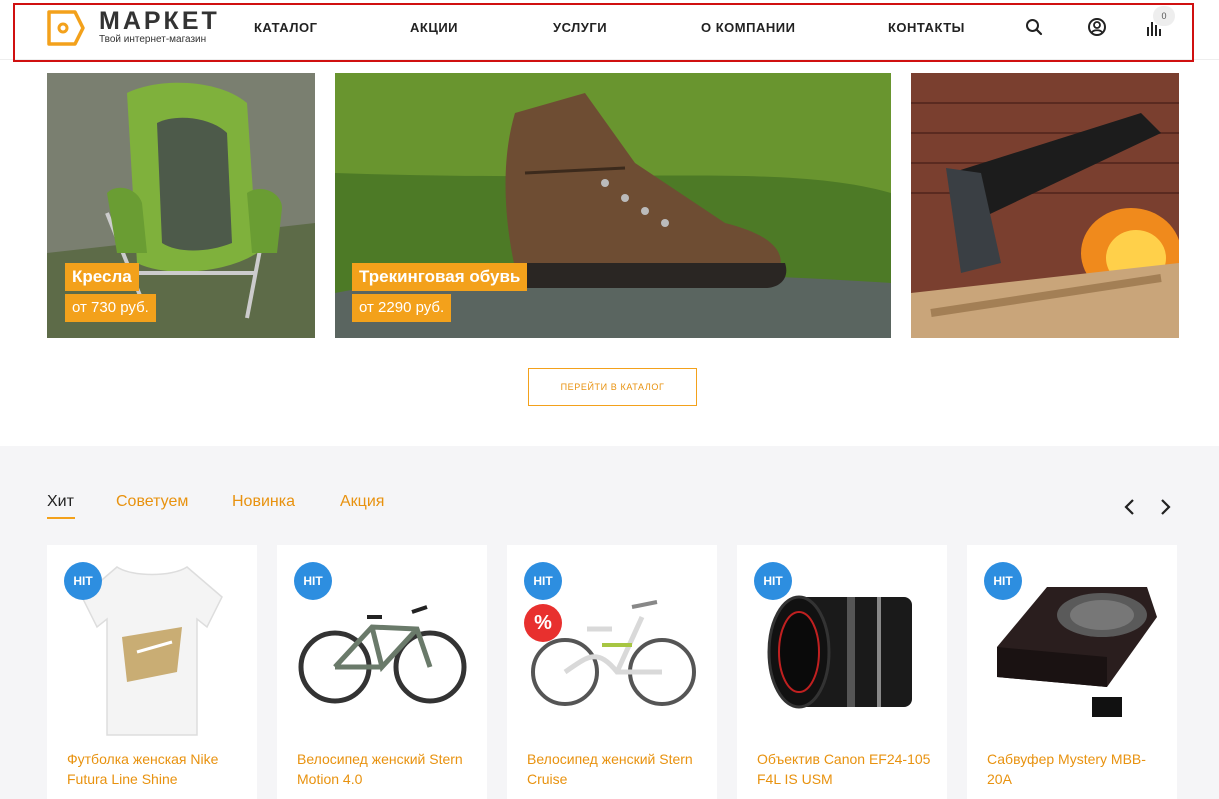 This screenshot has width=1219, height=799. What do you see at coordinates (402, 308) in the screenshot?
I see `banner-trekking-price: от 2290 руб.` at bounding box center [402, 308].